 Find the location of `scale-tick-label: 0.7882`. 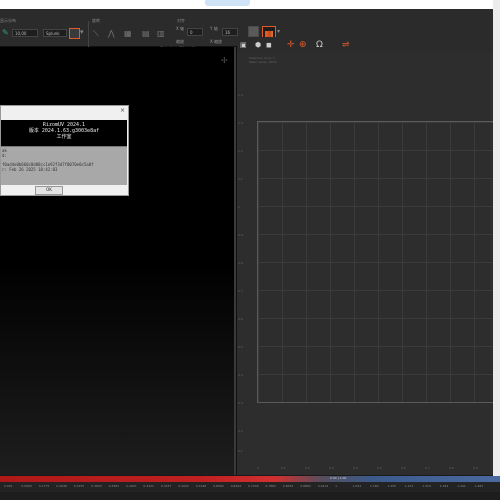

scale-tick-label: 0.7882 is located at coordinates (270, 486).